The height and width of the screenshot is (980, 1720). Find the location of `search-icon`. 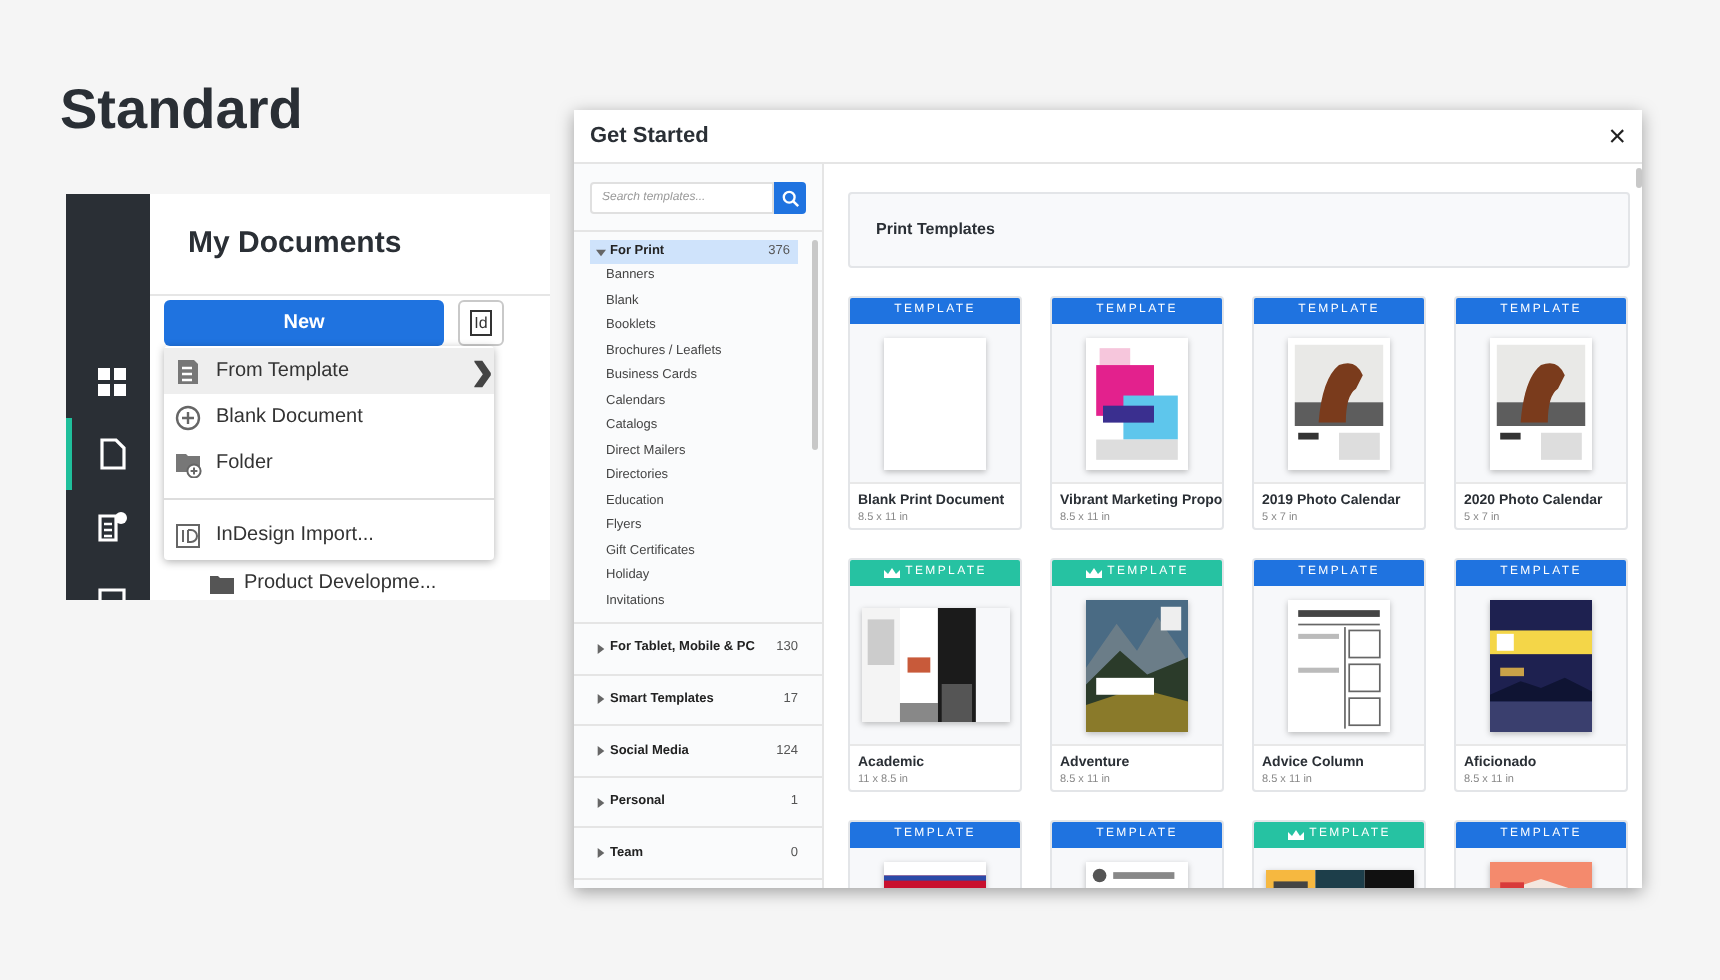

search-icon is located at coordinates (790, 198).